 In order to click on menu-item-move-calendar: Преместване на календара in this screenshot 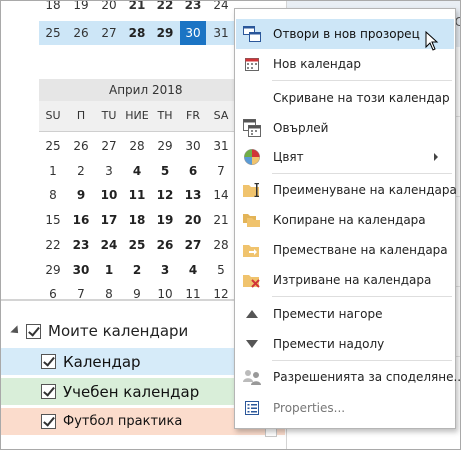, I will do `click(345, 250)`.